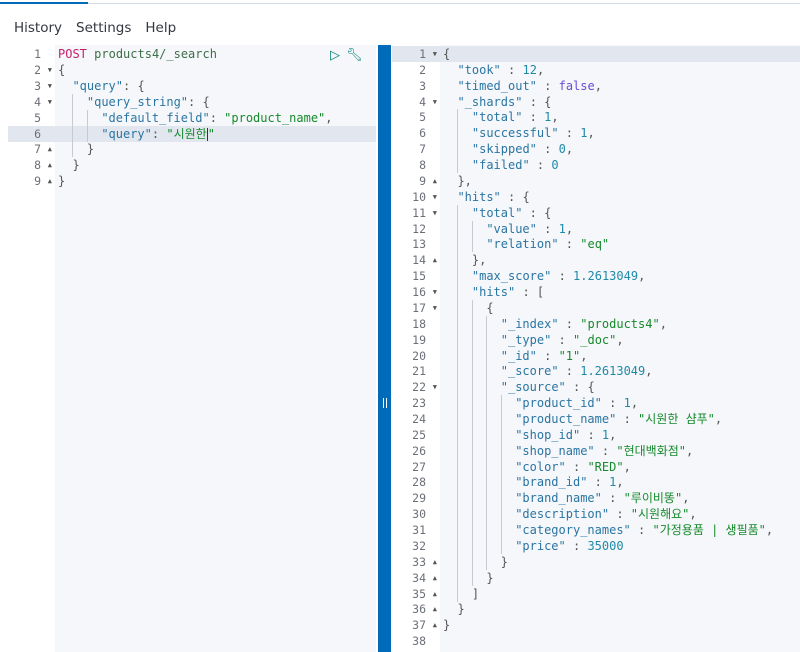  Describe the element at coordinates (419, 403) in the screenshot. I see `line-number: 23` at that location.